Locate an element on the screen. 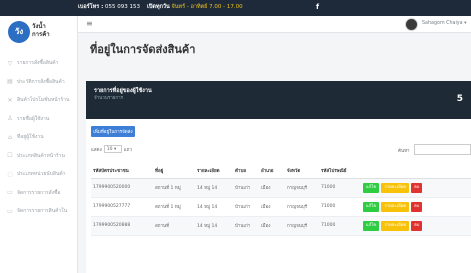  sidebar-item-label: รายการสั่งซื้อสินค้า is located at coordinates (38, 63).